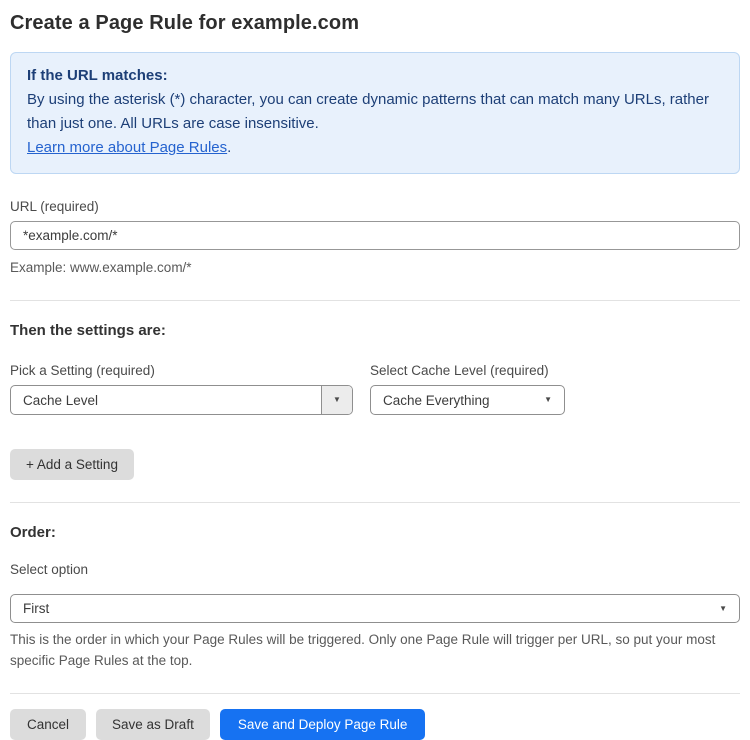  I want to click on url-input, so click(375, 235).